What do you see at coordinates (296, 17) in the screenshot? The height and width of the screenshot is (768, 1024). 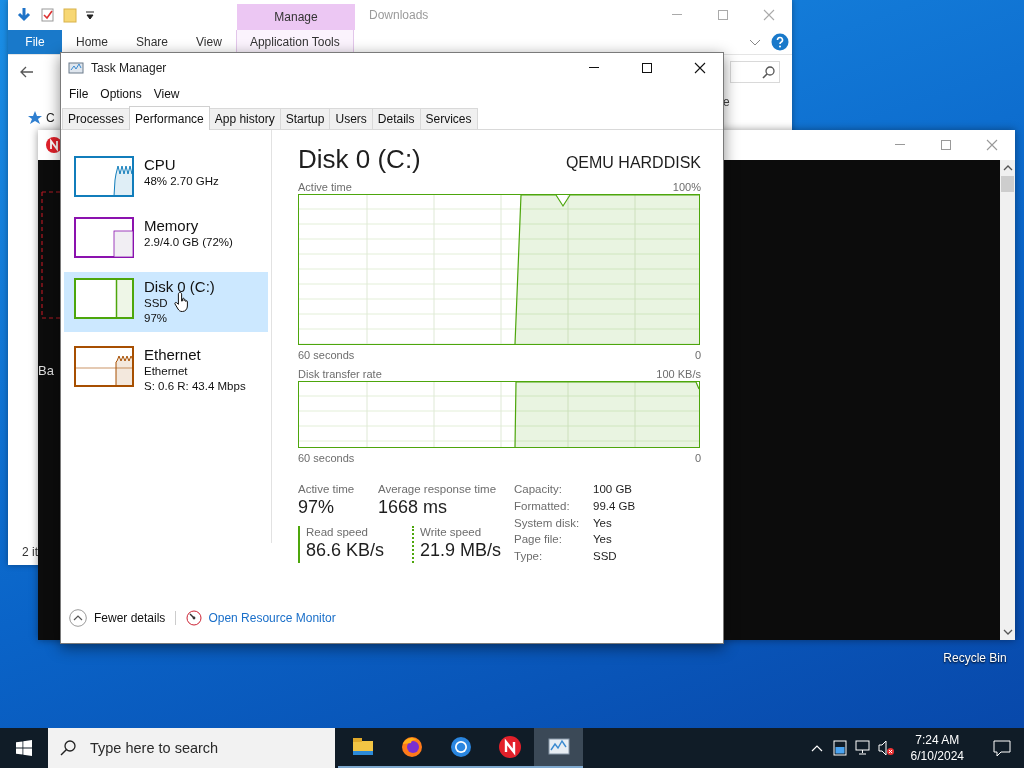 I see `contextual-tab-header: Manage` at bounding box center [296, 17].